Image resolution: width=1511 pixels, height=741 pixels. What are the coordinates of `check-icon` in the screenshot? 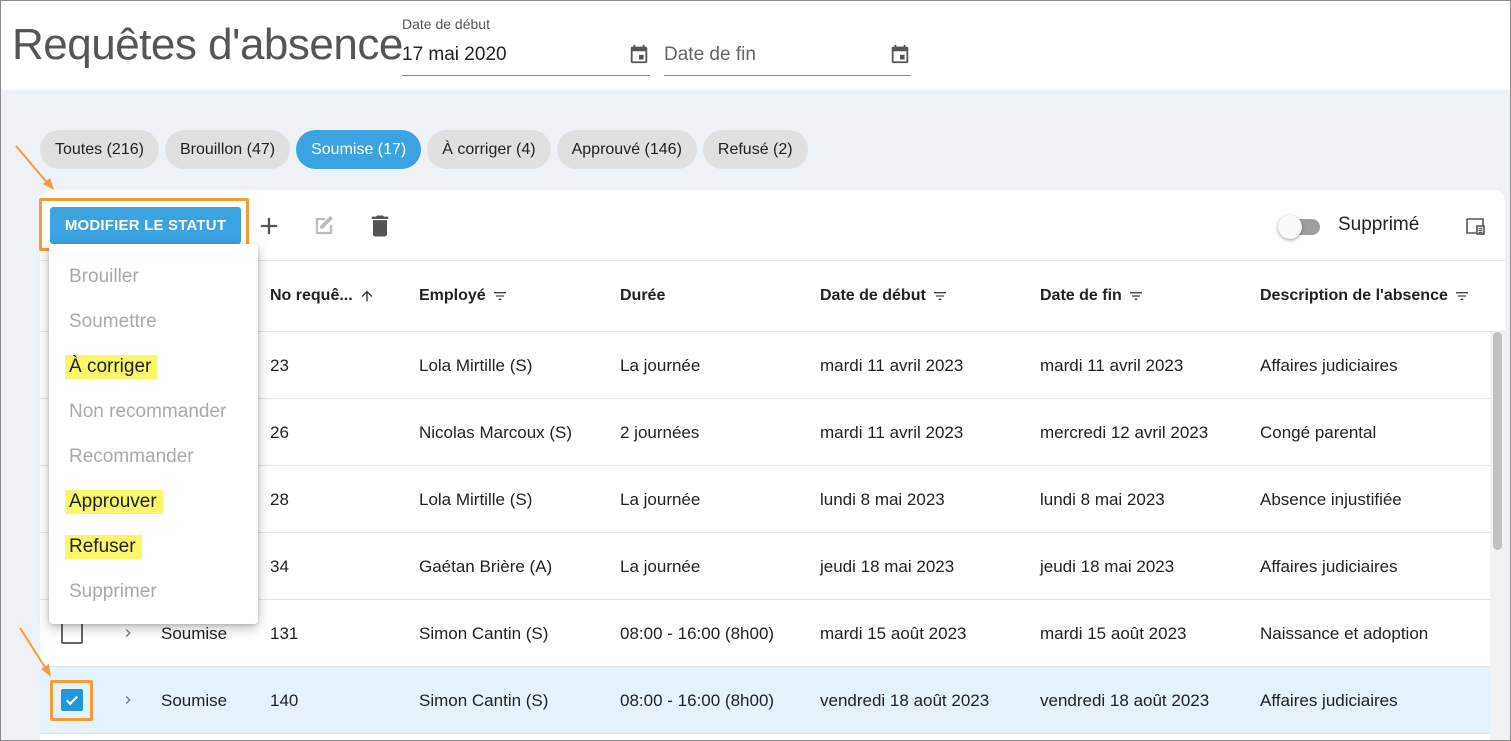 It's located at (72, 700).